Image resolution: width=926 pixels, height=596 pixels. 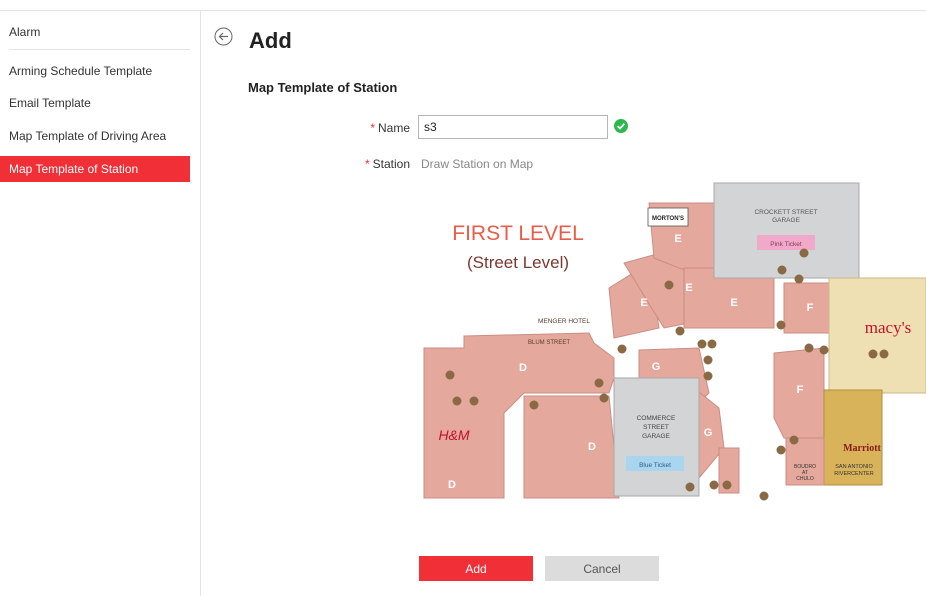 What do you see at coordinates (95, 136) in the screenshot?
I see `sidebar-item-map-template-driving-area: Map Template of Driving Area` at bounding box center [95, 136].